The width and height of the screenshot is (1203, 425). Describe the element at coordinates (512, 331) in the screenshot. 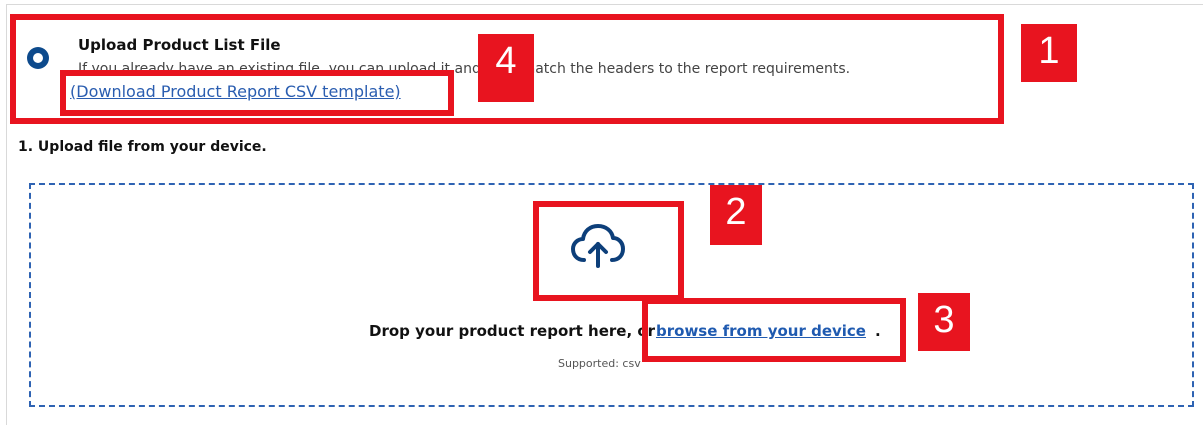

I see `drop-prompt: Drop your product report here, or` at that location.